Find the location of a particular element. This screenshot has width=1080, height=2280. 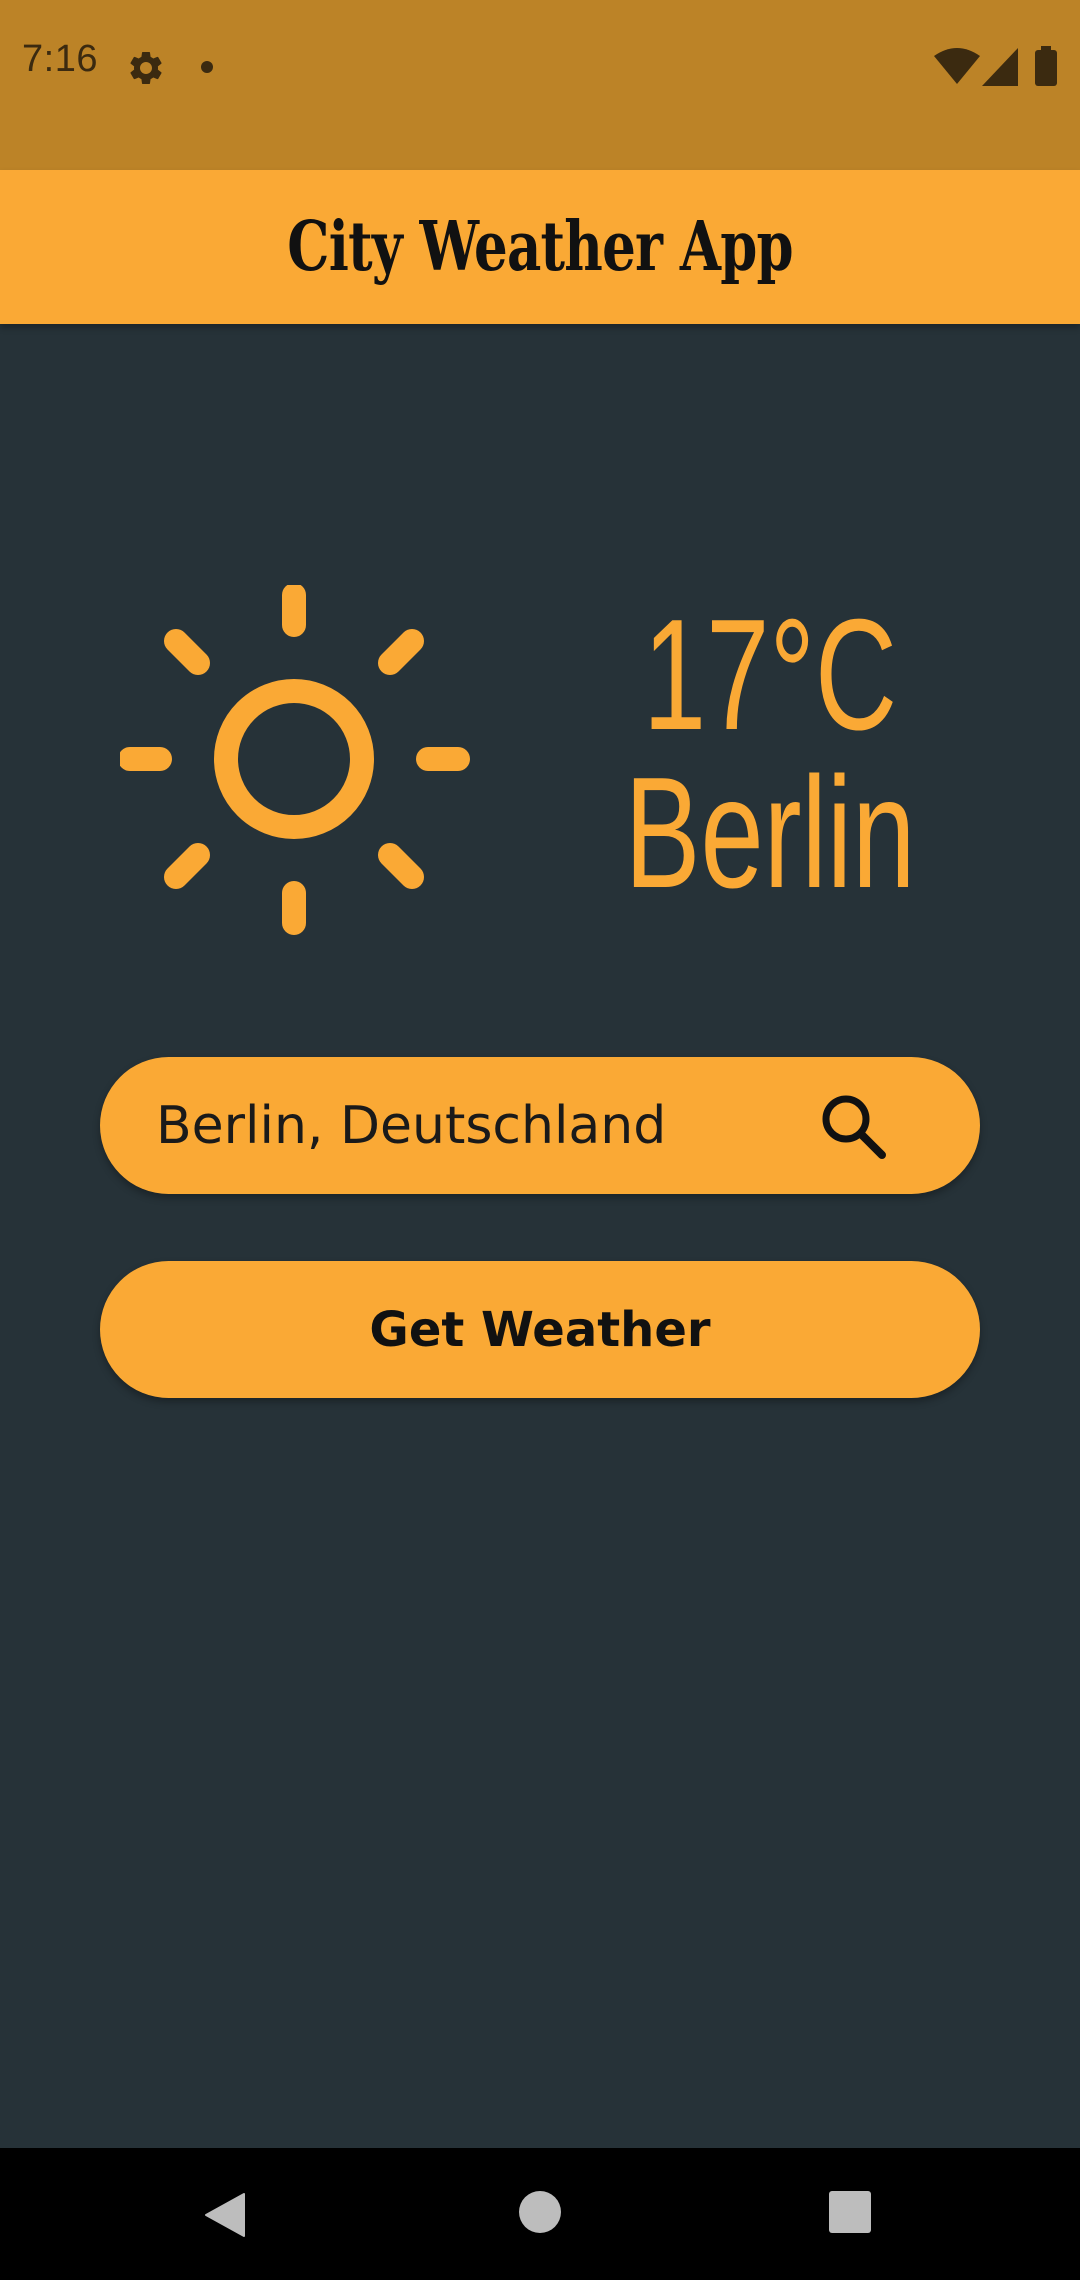

search-icon is located at coordinates (853, 1126).